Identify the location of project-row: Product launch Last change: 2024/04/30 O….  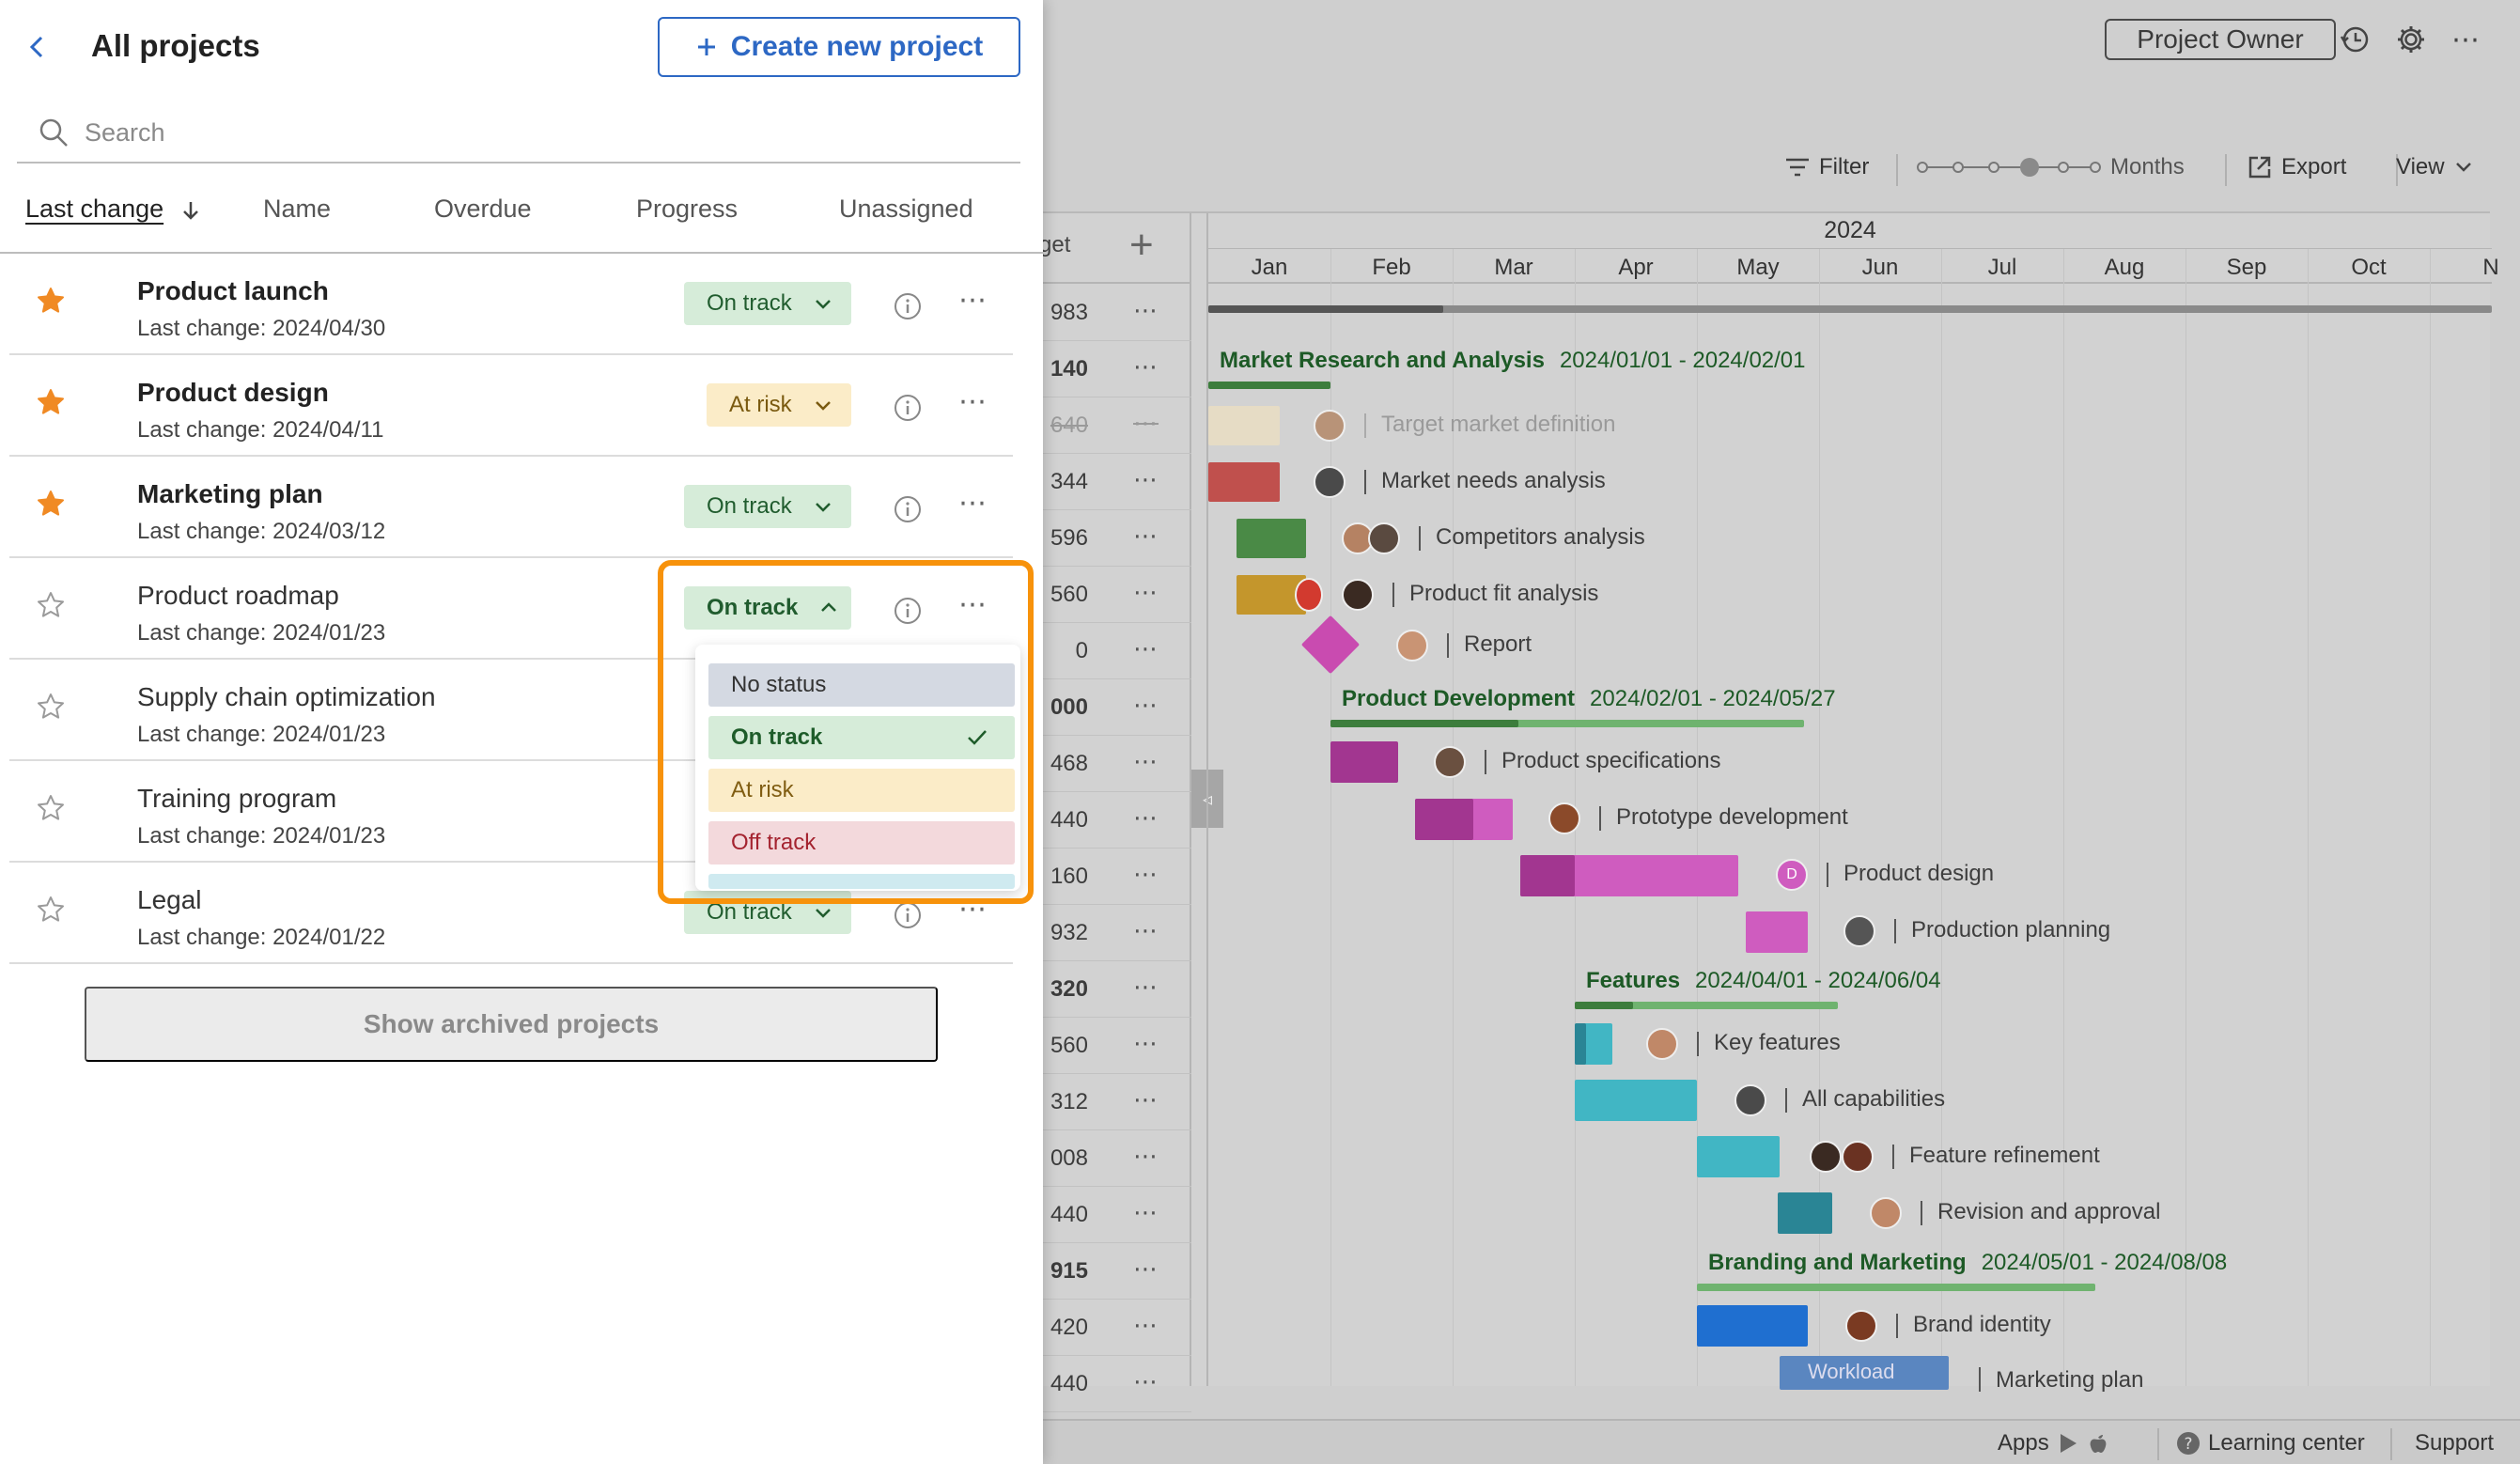
(511, 305).